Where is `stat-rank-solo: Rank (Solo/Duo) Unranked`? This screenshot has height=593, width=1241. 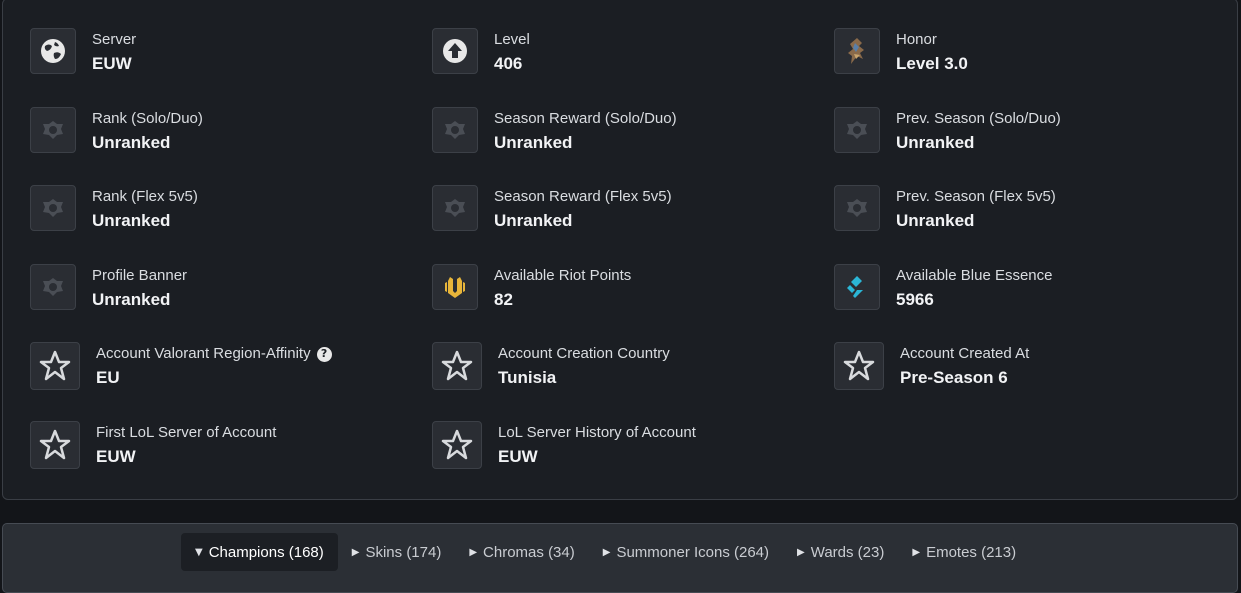 stat-rank-solo: Rank (Solo/Duo) Unranked is located at coordinates (231, 146).